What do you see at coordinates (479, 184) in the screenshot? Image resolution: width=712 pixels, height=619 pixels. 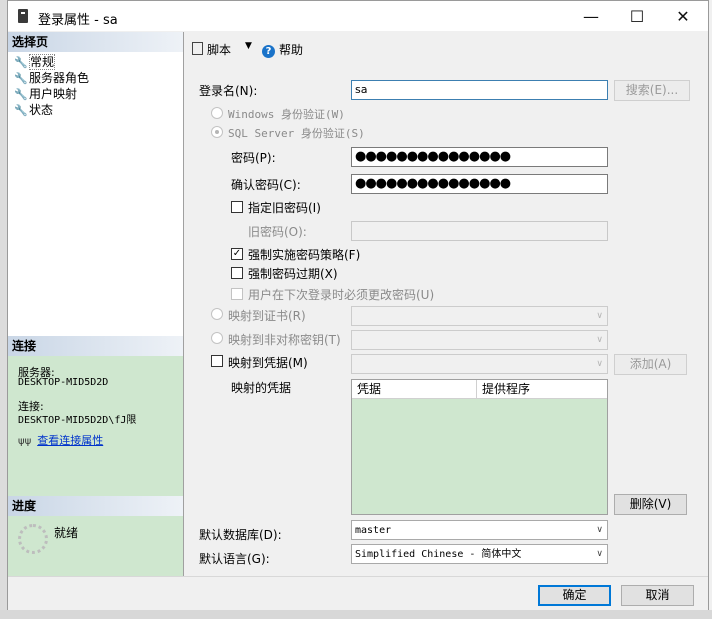 I see `confirm-password-input: ●●●●●●●●●●●●●●●` at bounding box center [479, 184].